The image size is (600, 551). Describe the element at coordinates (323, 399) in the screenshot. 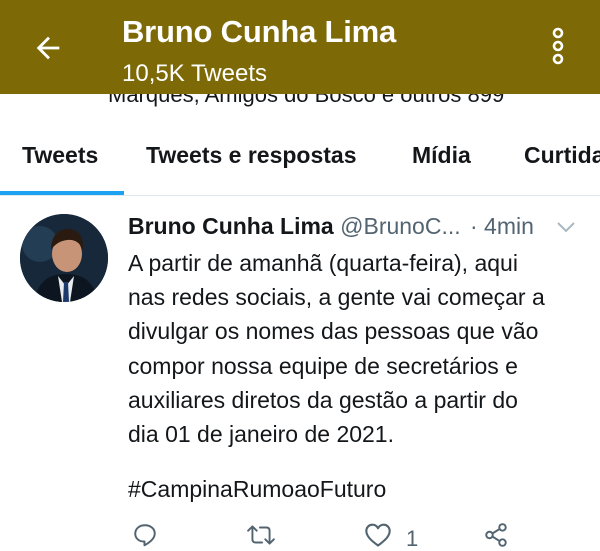

I see `tweet-text-line: auxiliares diretos da gestão a partir do` at that location.